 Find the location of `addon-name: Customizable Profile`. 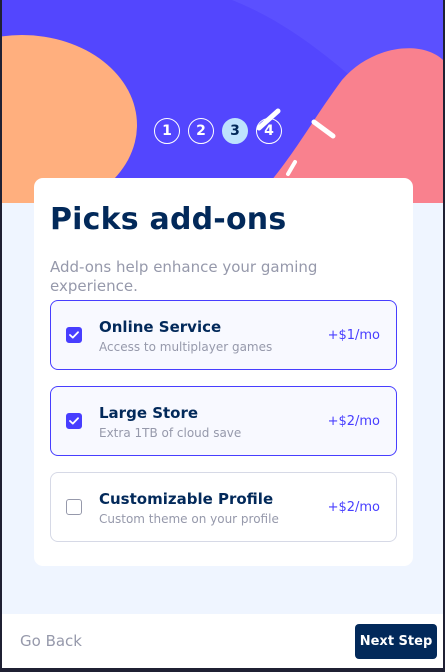

addon-name: Customizable Profile is located at coordinates (186, 499).